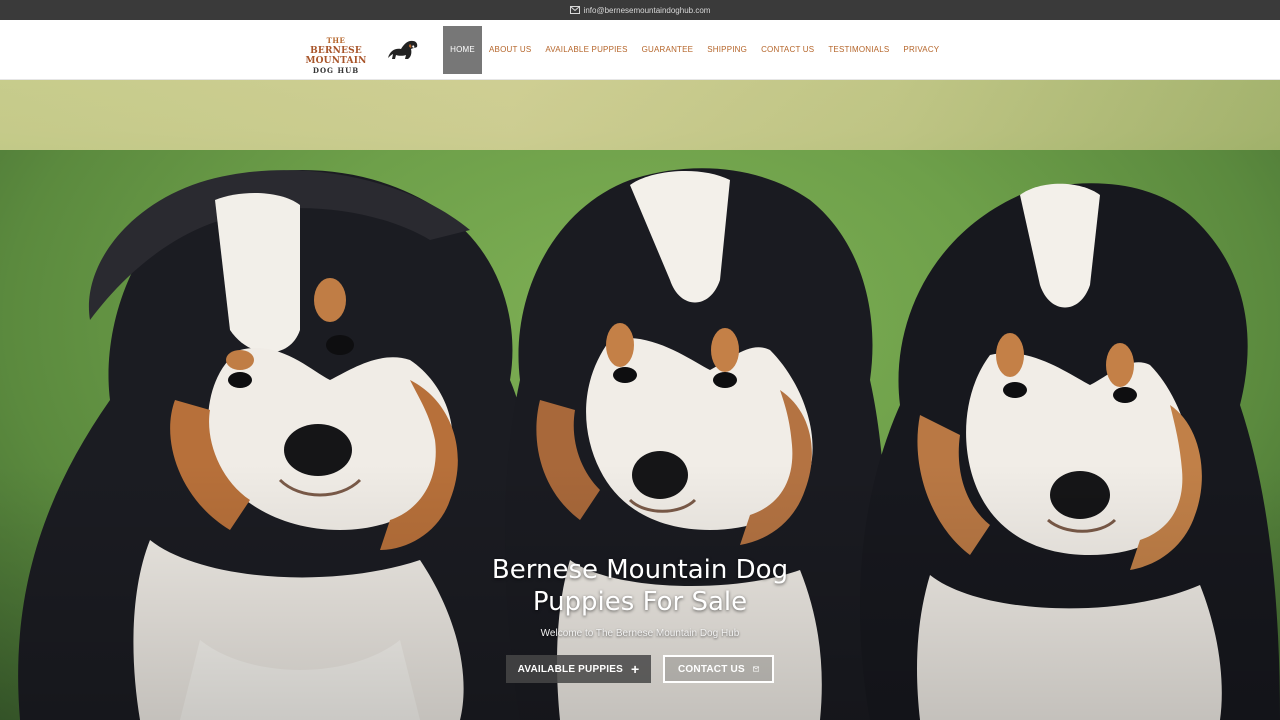 This screenshot has height=720, width=1280. What do you see at coordinates (336, 40) in the screenshot?
I see `logo-line-1: THE` at bounding box center [336, 40].